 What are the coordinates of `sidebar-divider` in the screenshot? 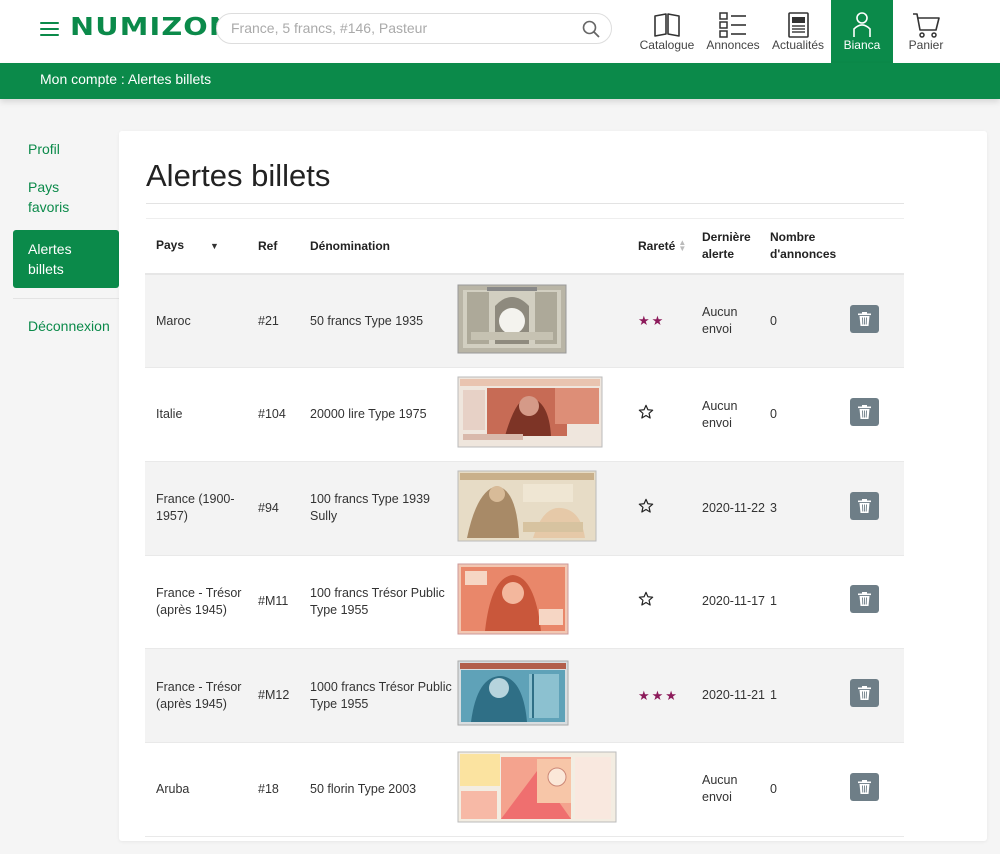 It's located at (66, 298).